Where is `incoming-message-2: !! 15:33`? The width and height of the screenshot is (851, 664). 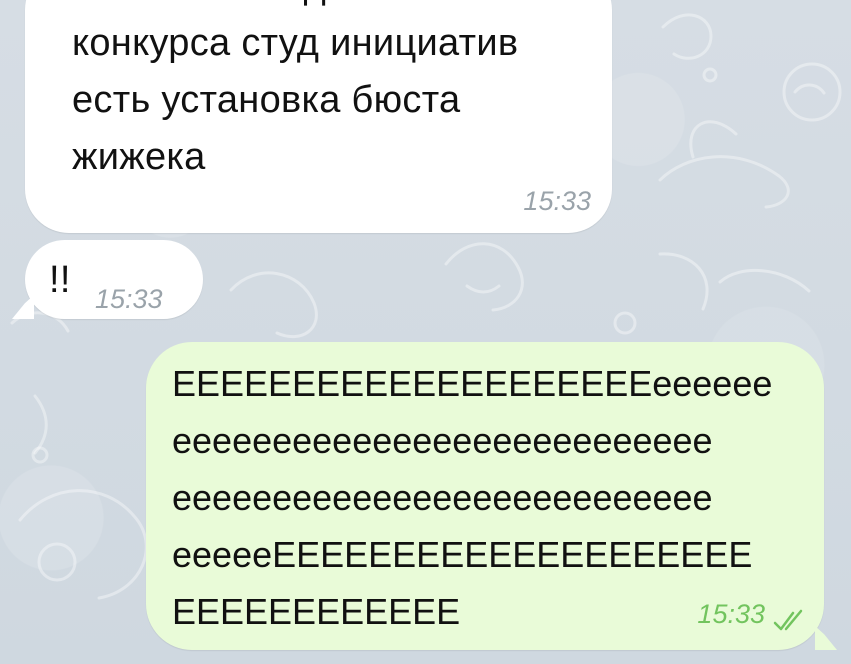 incoming-message-2: !! 15:33 is located at coordinates (107, 279).